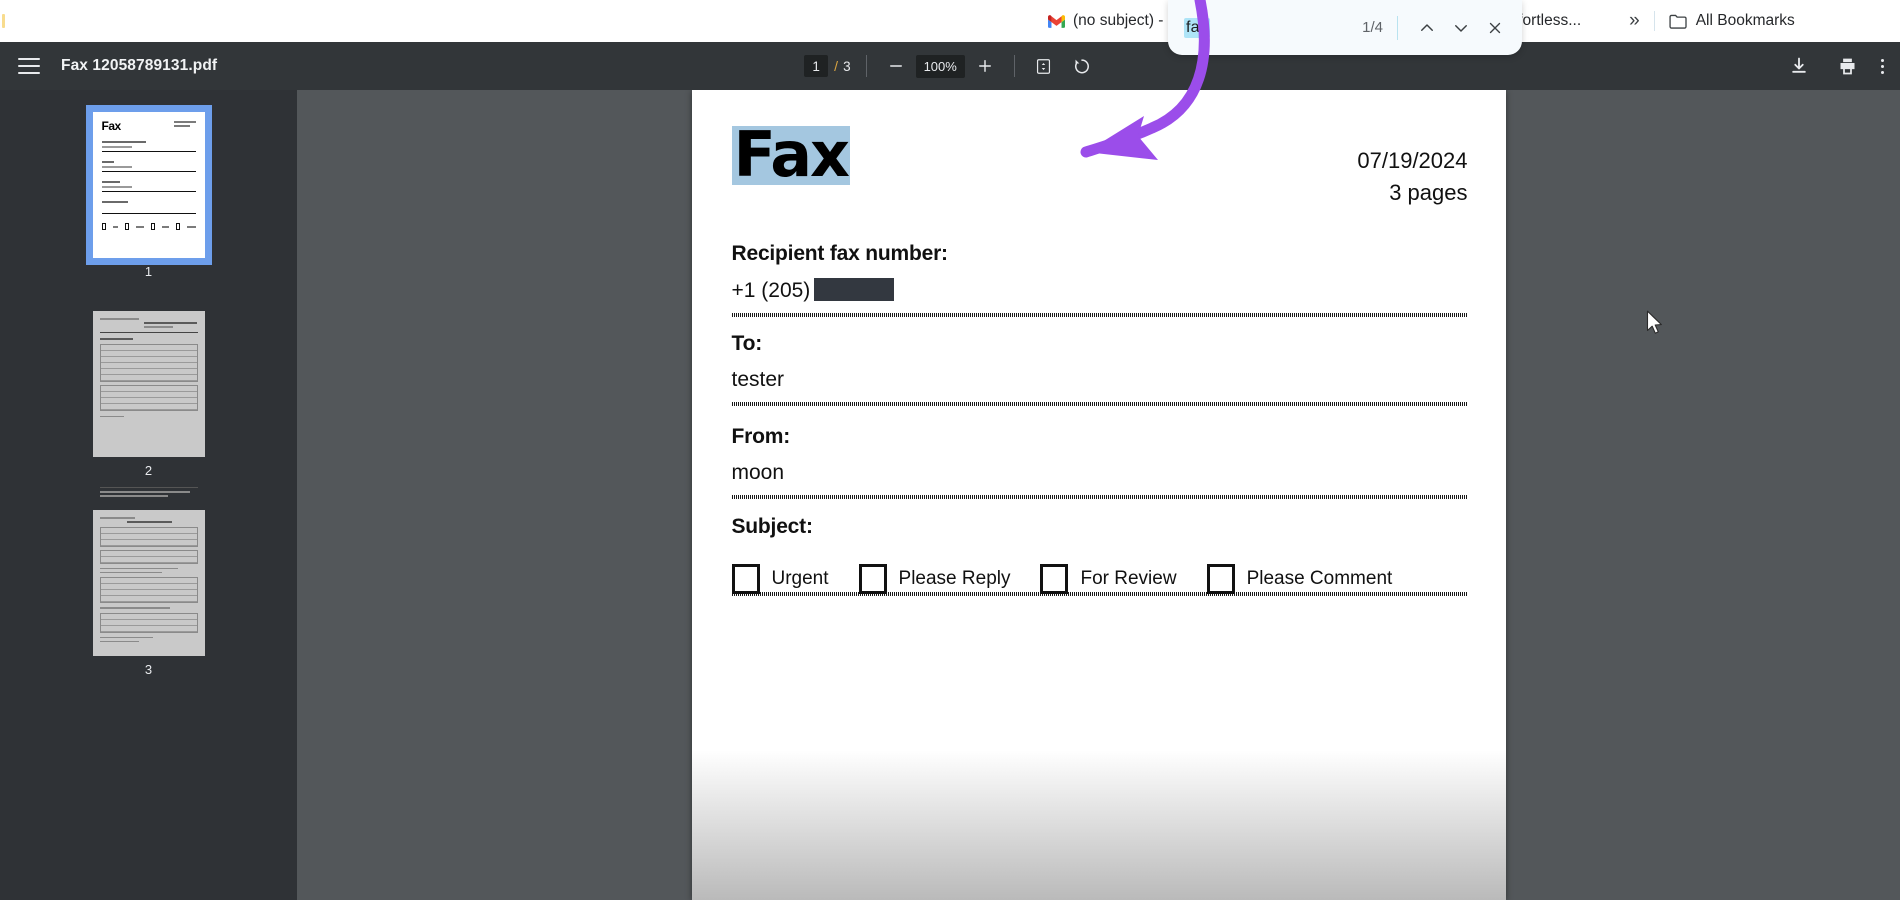 Image resolution: width=1900 pixels, height=900 pixels. What do you see at coordinates (761, 436) in the screenshot?
I see `field-label: From:` at bounding box center [761, 436].